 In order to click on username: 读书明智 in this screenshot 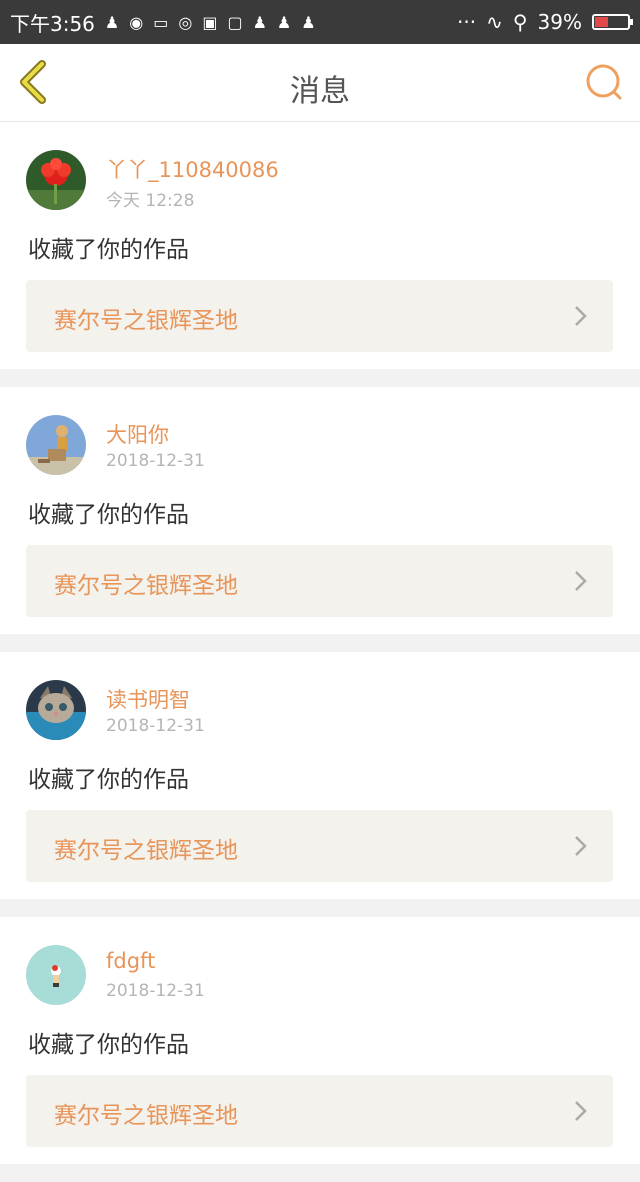, I will do `click(148, 699)`.